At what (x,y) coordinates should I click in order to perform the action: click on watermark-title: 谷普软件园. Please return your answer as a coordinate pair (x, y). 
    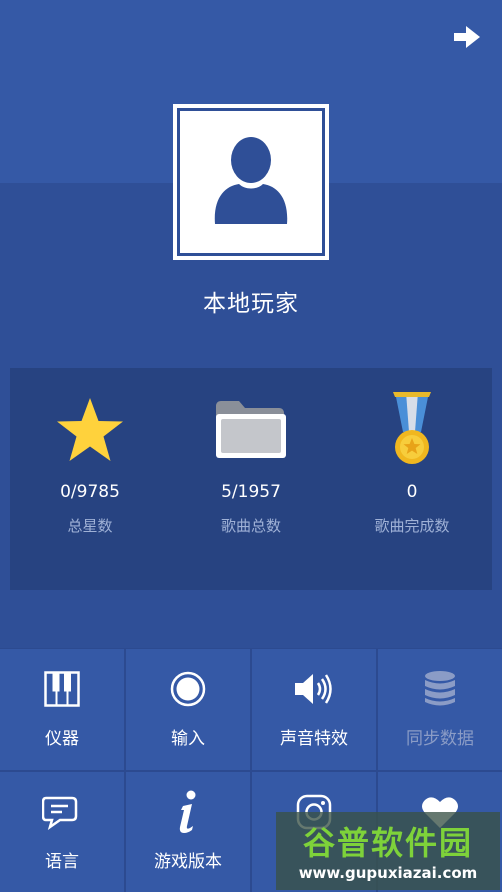
    Looking at the image, I should click on (387, 843).